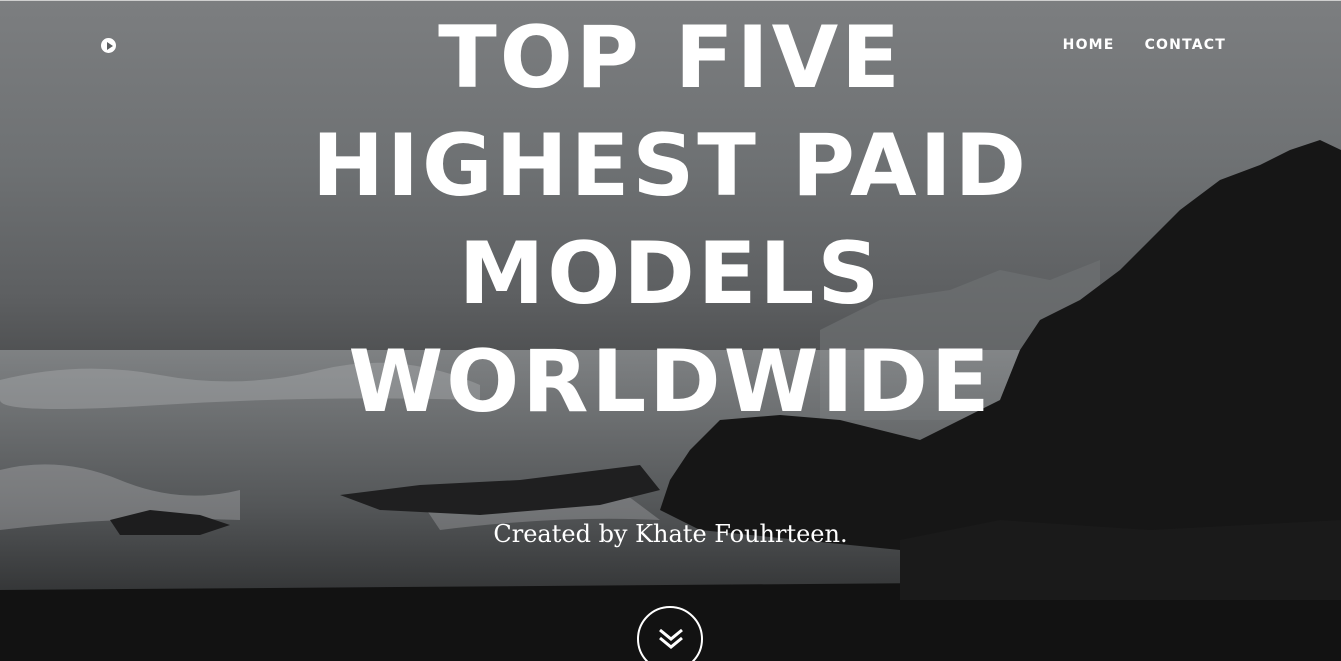  What do you see at coordinates (670, 534) in the screenshot?
I see `hero-subtitle: Created by Khate Fouhrteen.` at bounding box center [670, 534].